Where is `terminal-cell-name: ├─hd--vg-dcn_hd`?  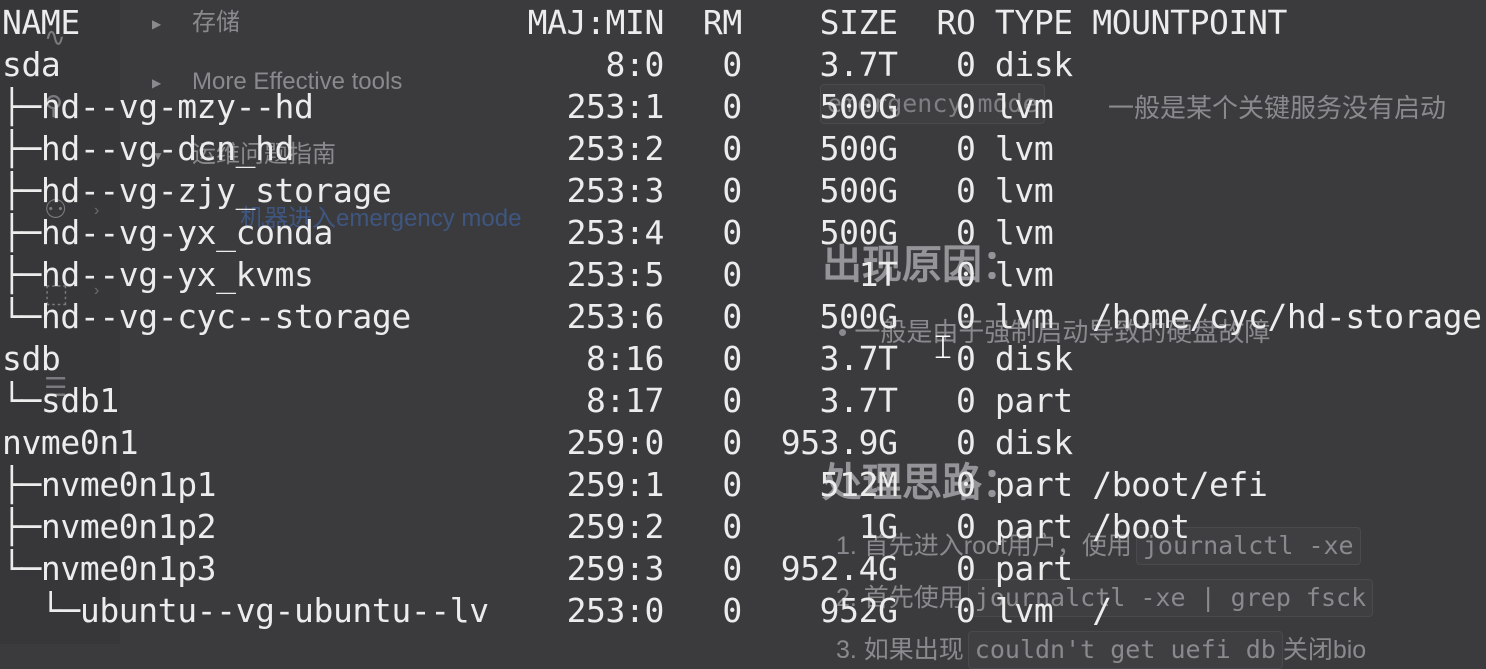
terminal-cell-name: ├─hd--vg-dcn_hd is located at coordinates (255, 148).